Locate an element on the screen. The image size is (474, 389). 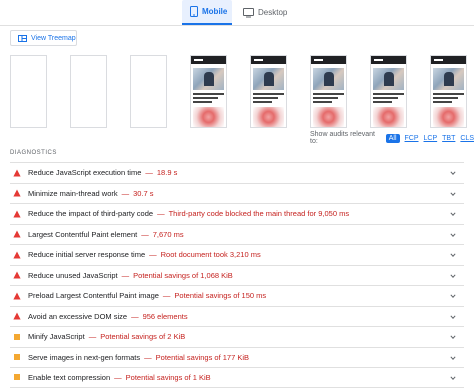
tab-desktop: Desktop is located at coordinates (265, 12).